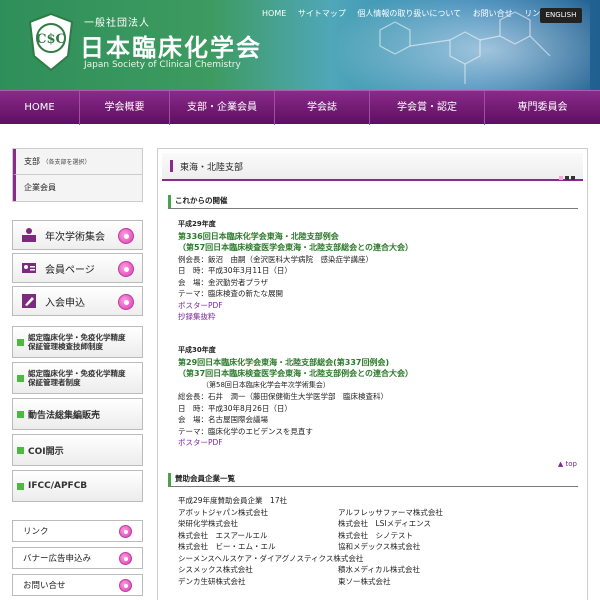 The height and width of the screenshot is (600, 600). I want to click on member-row: デンカ生研株式会社 東ソー株式会社, so click(378, 582).